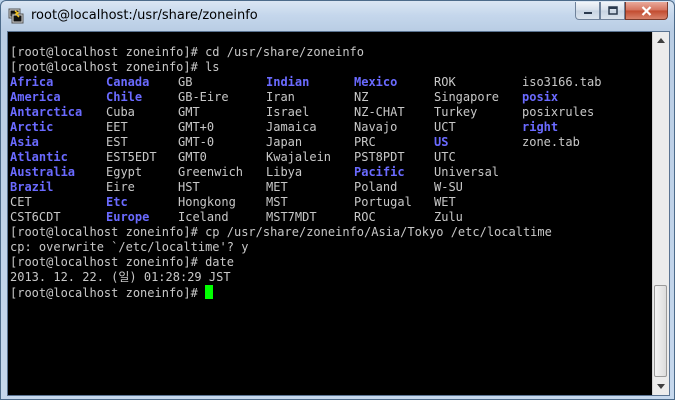 The width and height of the screenshot is (675, 400). Describe the element at coordinates (124, 97) in the screenshot. I see `ls-directory-entry: Chile` at that location.